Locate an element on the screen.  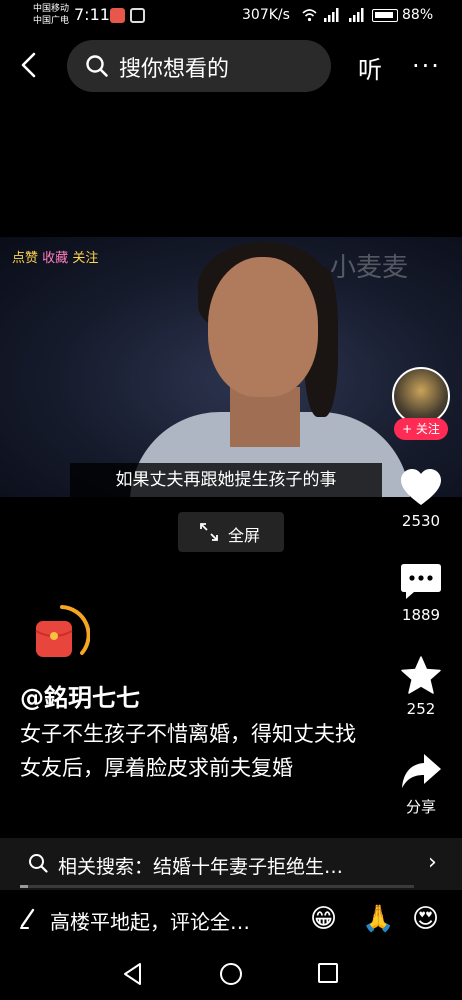
share-icon is located at coordinates (421, 771).